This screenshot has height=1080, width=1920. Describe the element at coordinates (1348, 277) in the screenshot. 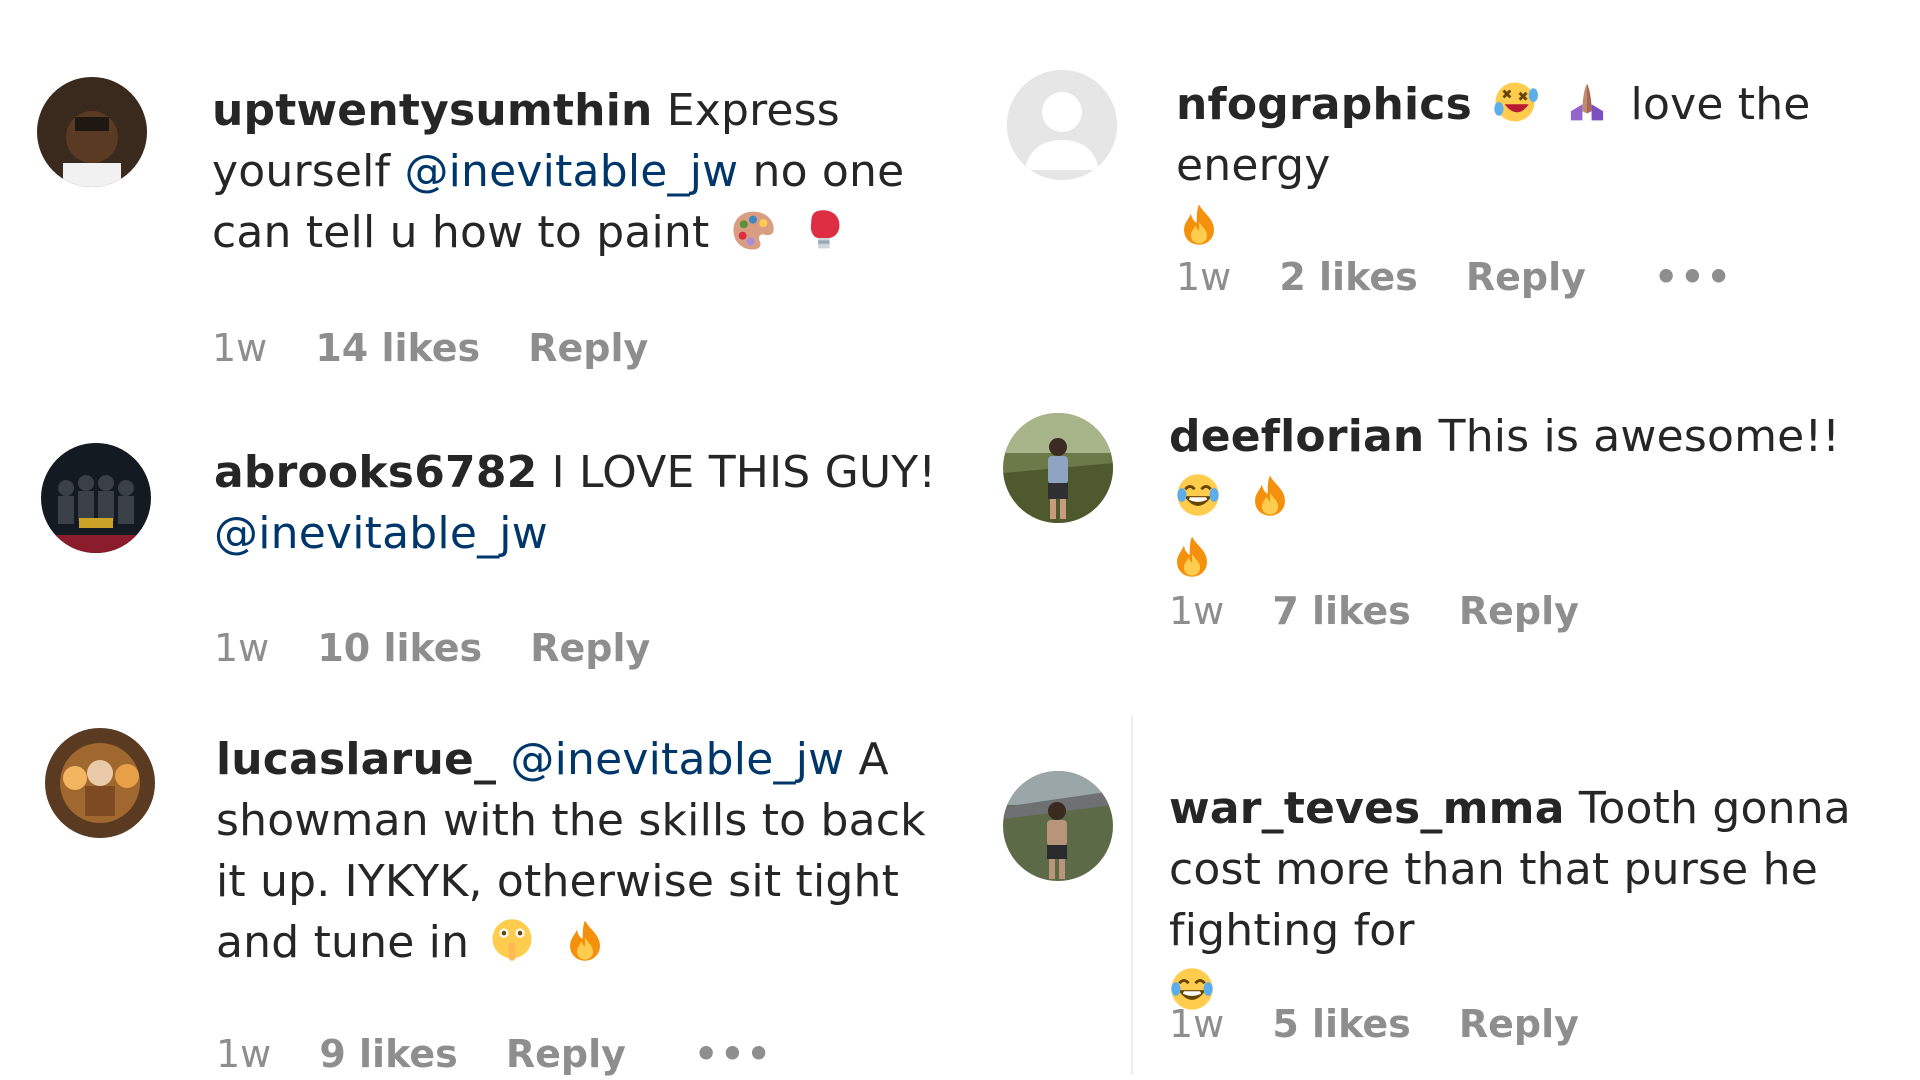

I see `likes-count: 2 likes` at that location.